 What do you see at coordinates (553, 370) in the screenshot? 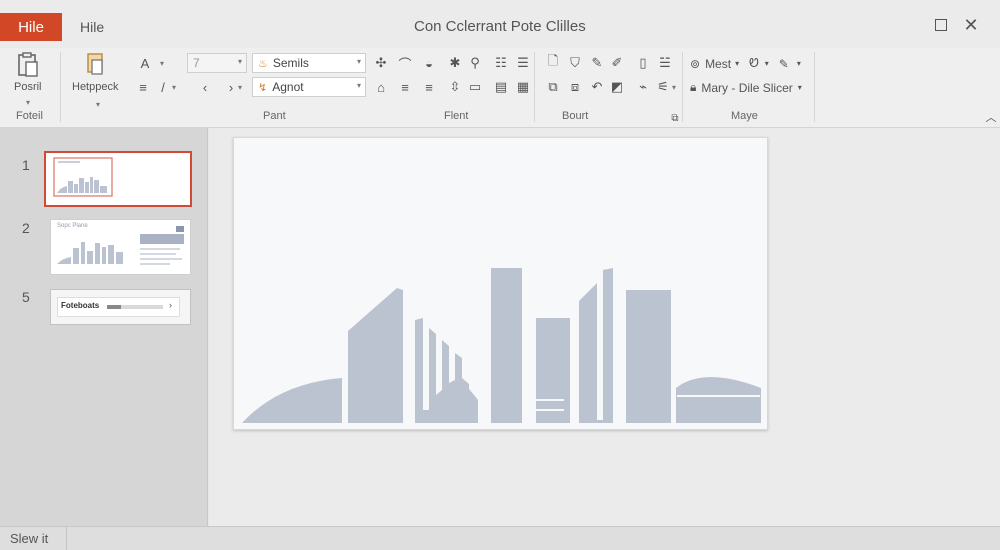
I see `skyline-tower-mid` at bounding box center [553, 370].